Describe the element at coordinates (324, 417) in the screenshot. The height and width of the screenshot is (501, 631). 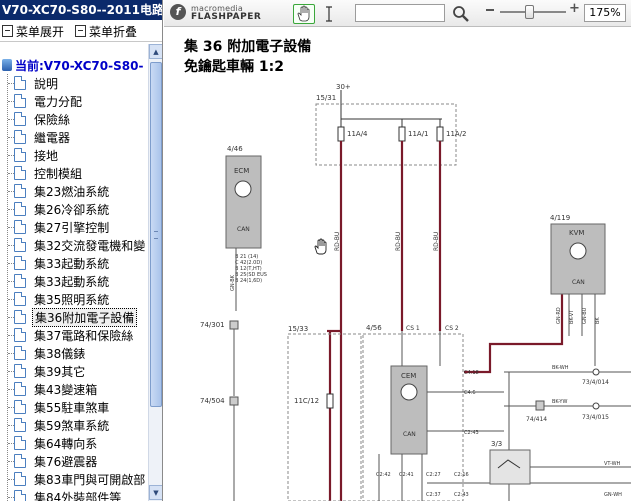
I see `device-11c12-outline` at that location.